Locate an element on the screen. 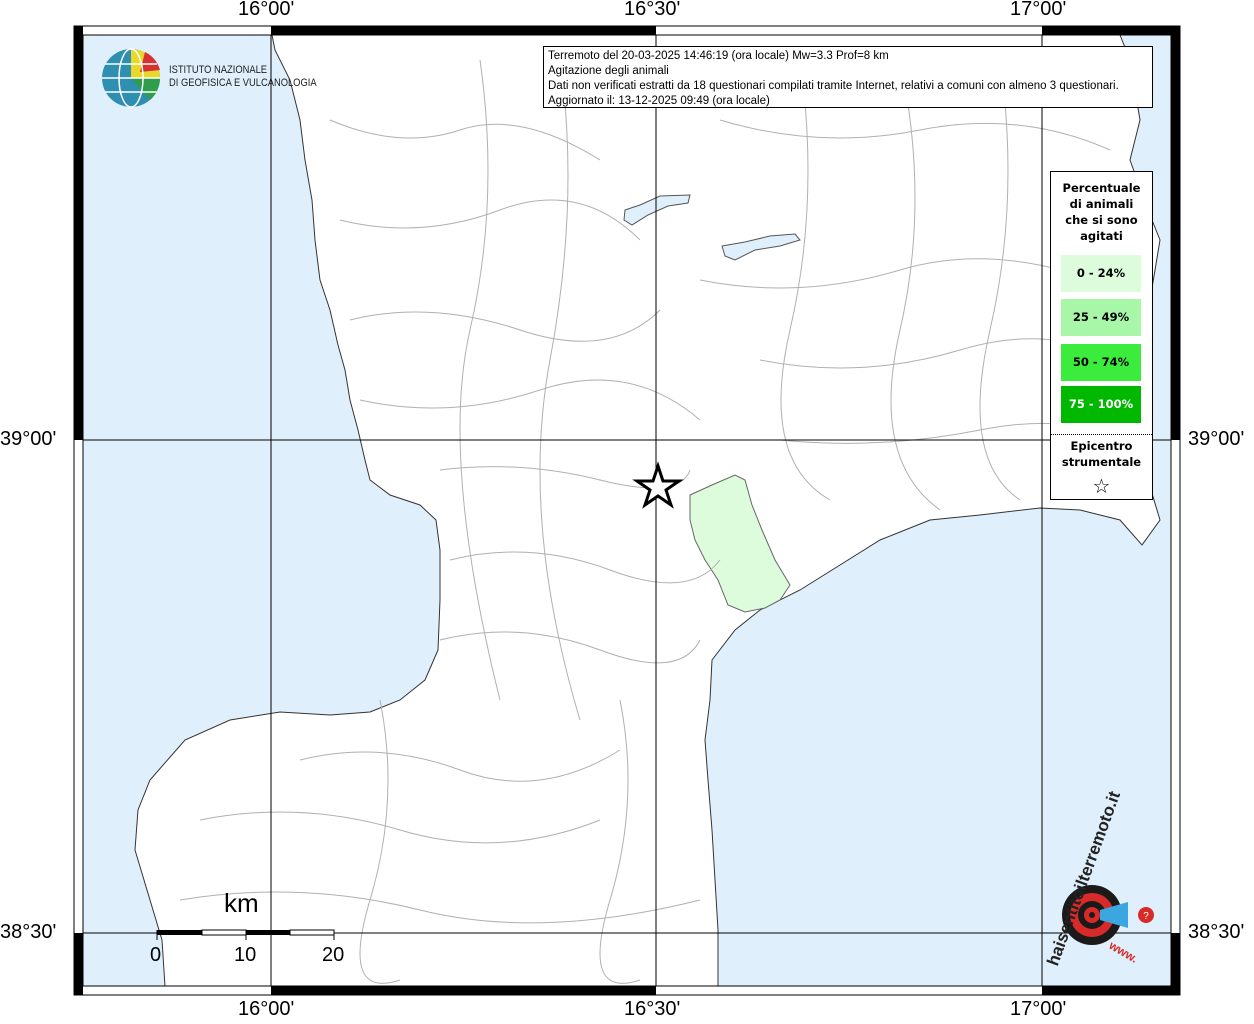 The width and height of the screenshot is (1254, 1024). right-axis-label-2: 38°30' is located at coordinates (1216, 932).